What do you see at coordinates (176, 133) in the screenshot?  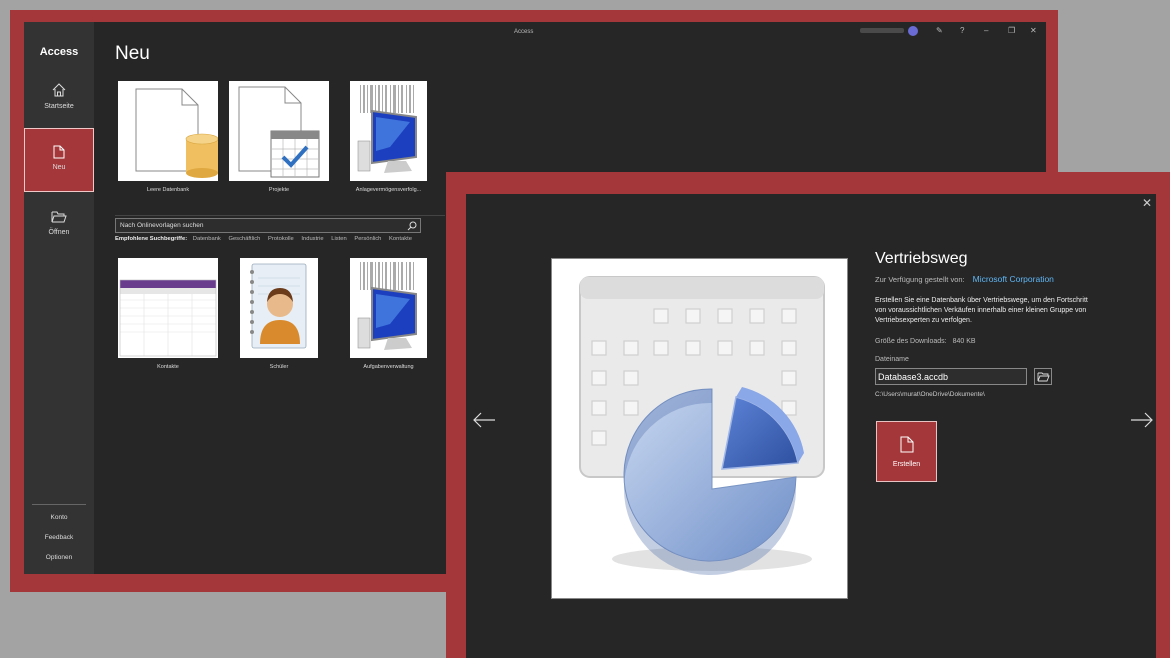 I see `blank-database-icon` at bounding box center [176, 133].